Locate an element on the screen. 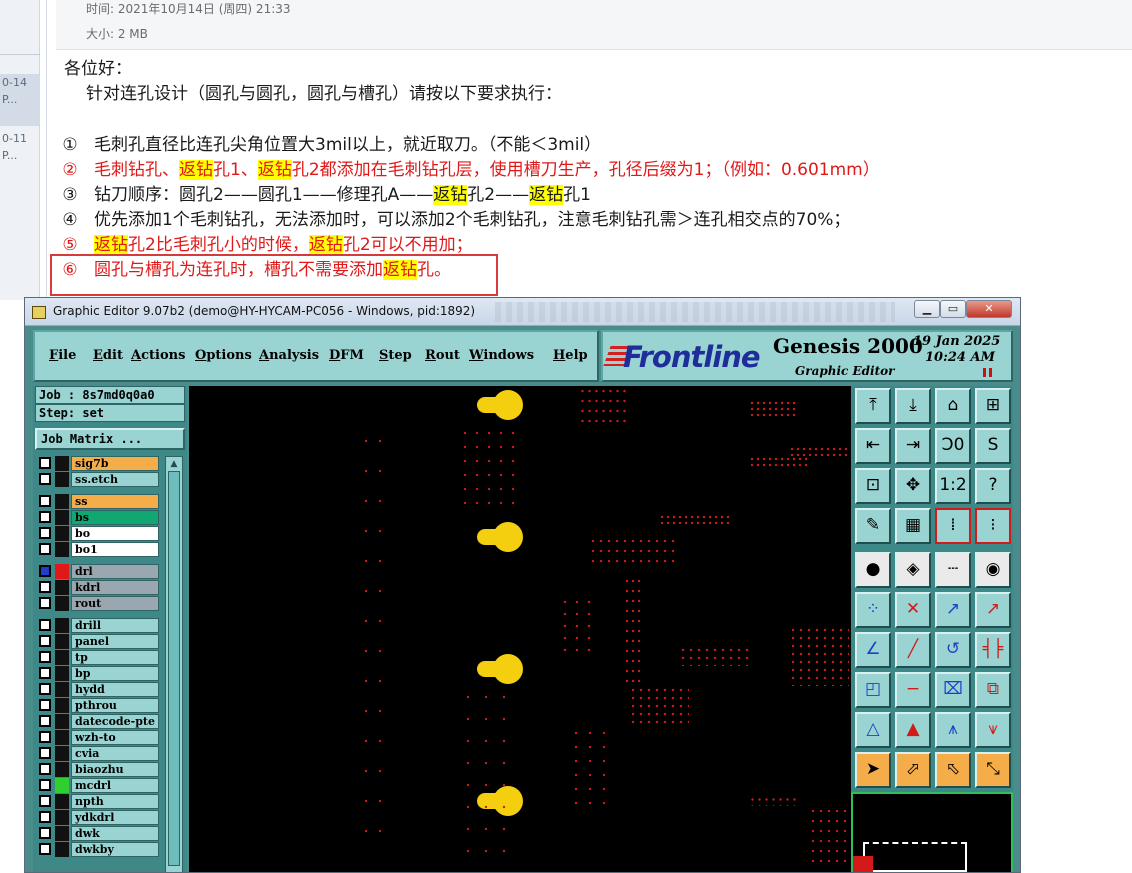  layer-row: wzh-to is located at coordinates (98, 737).